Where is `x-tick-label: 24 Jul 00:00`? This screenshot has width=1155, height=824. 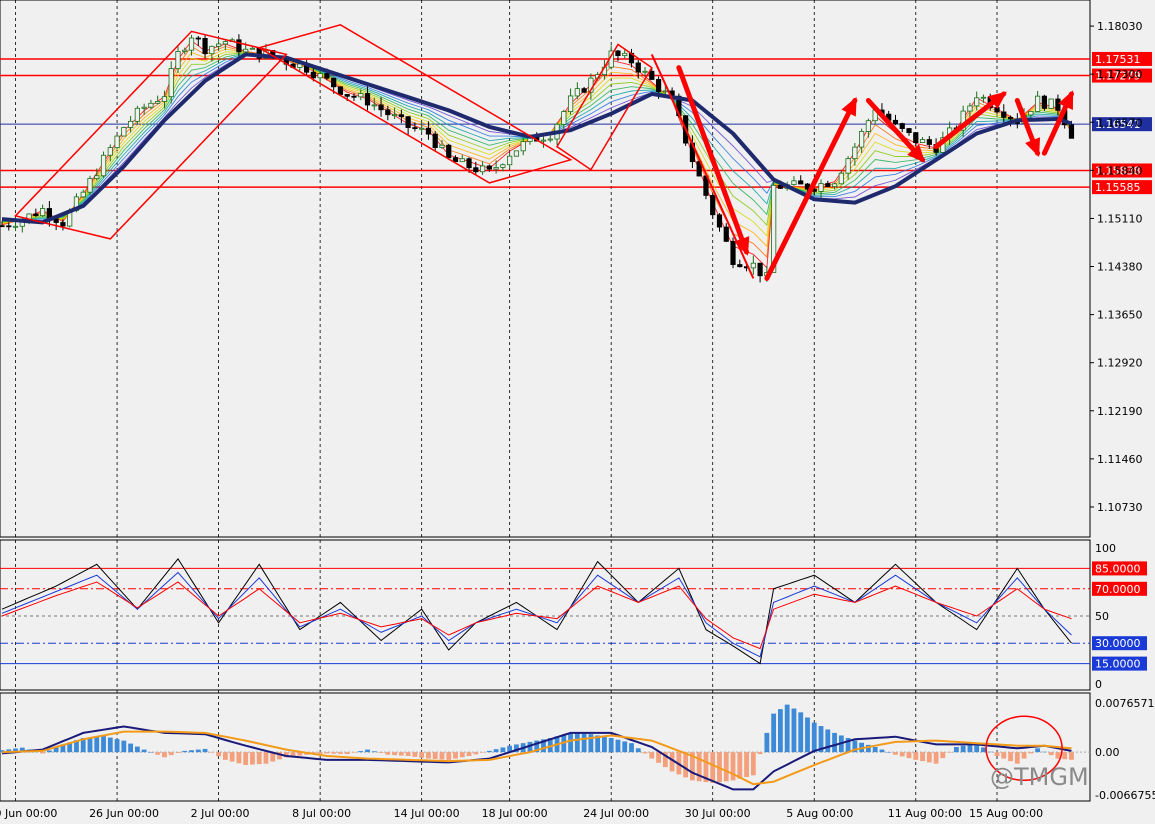 x-tick-label: 24 Jul 00:00 is located at coordinates (616, 813).